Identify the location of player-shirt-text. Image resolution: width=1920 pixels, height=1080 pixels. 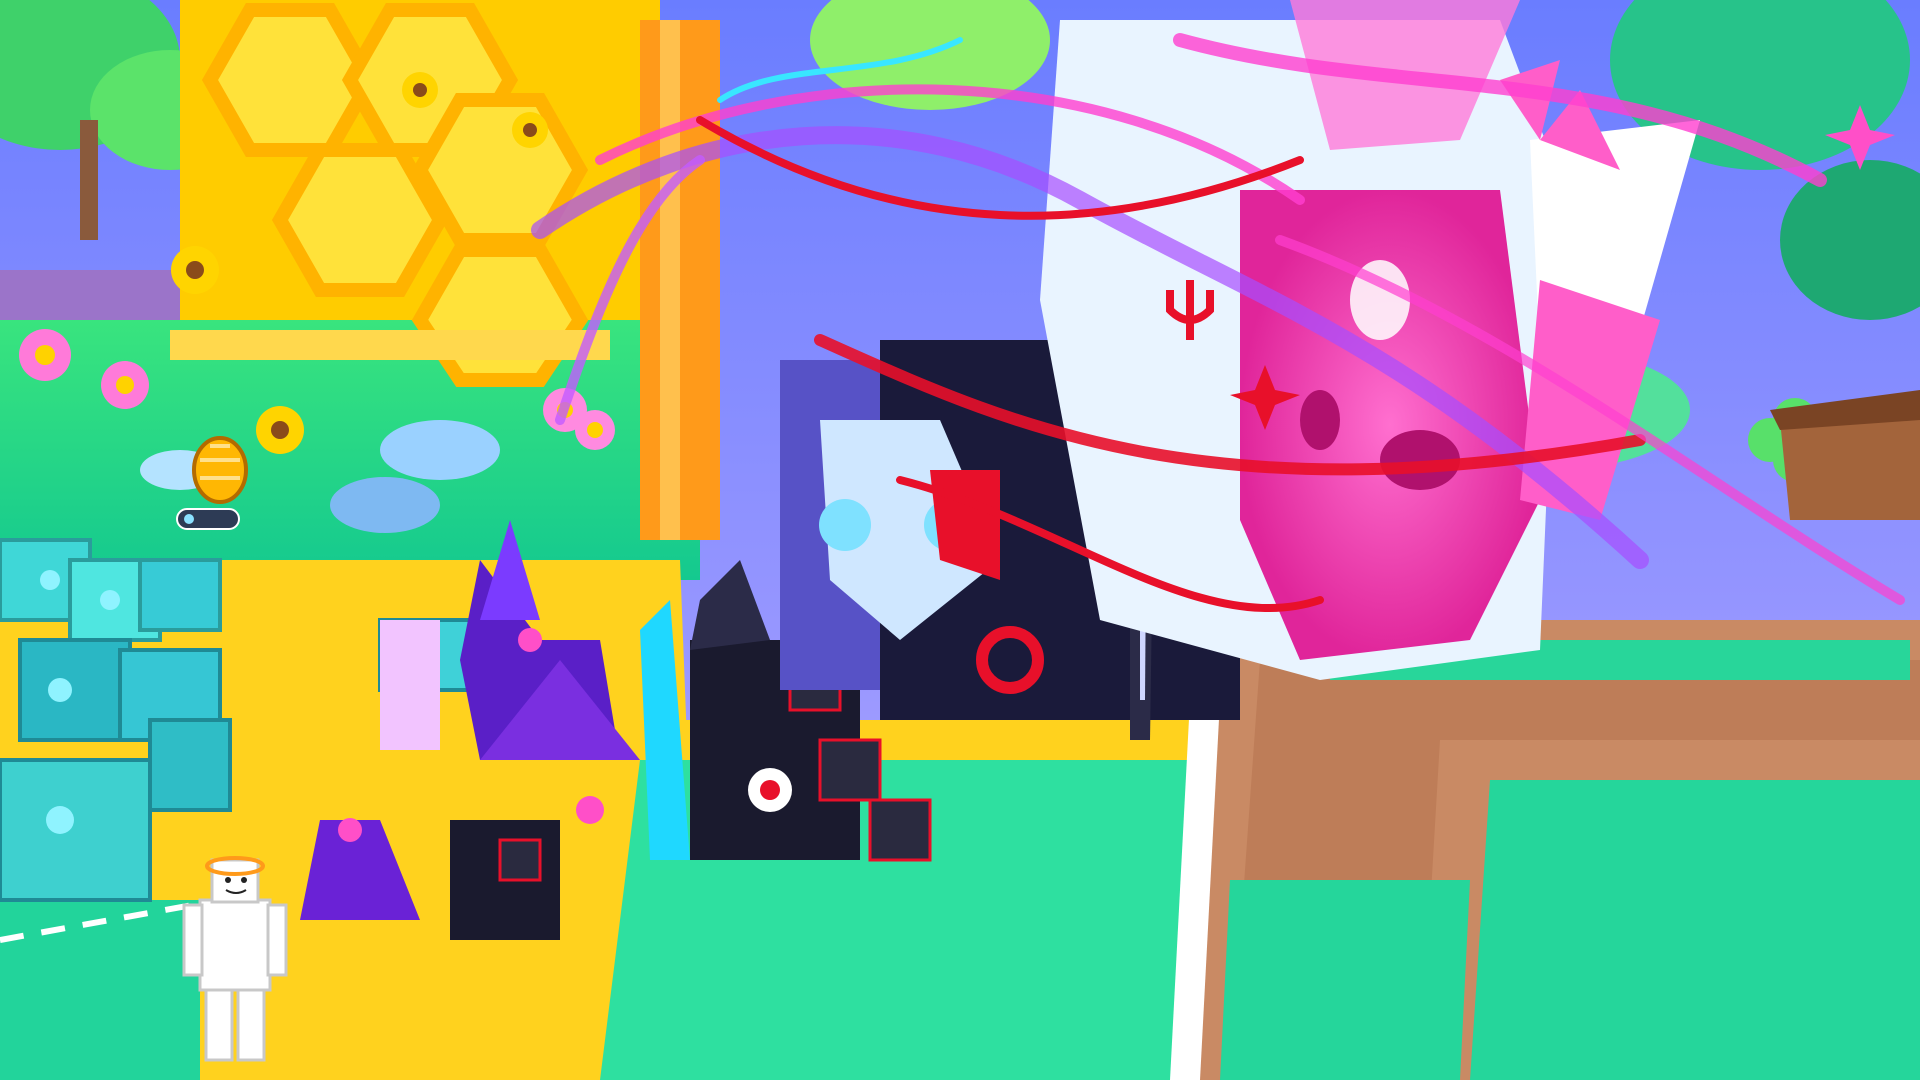
(240, 948).